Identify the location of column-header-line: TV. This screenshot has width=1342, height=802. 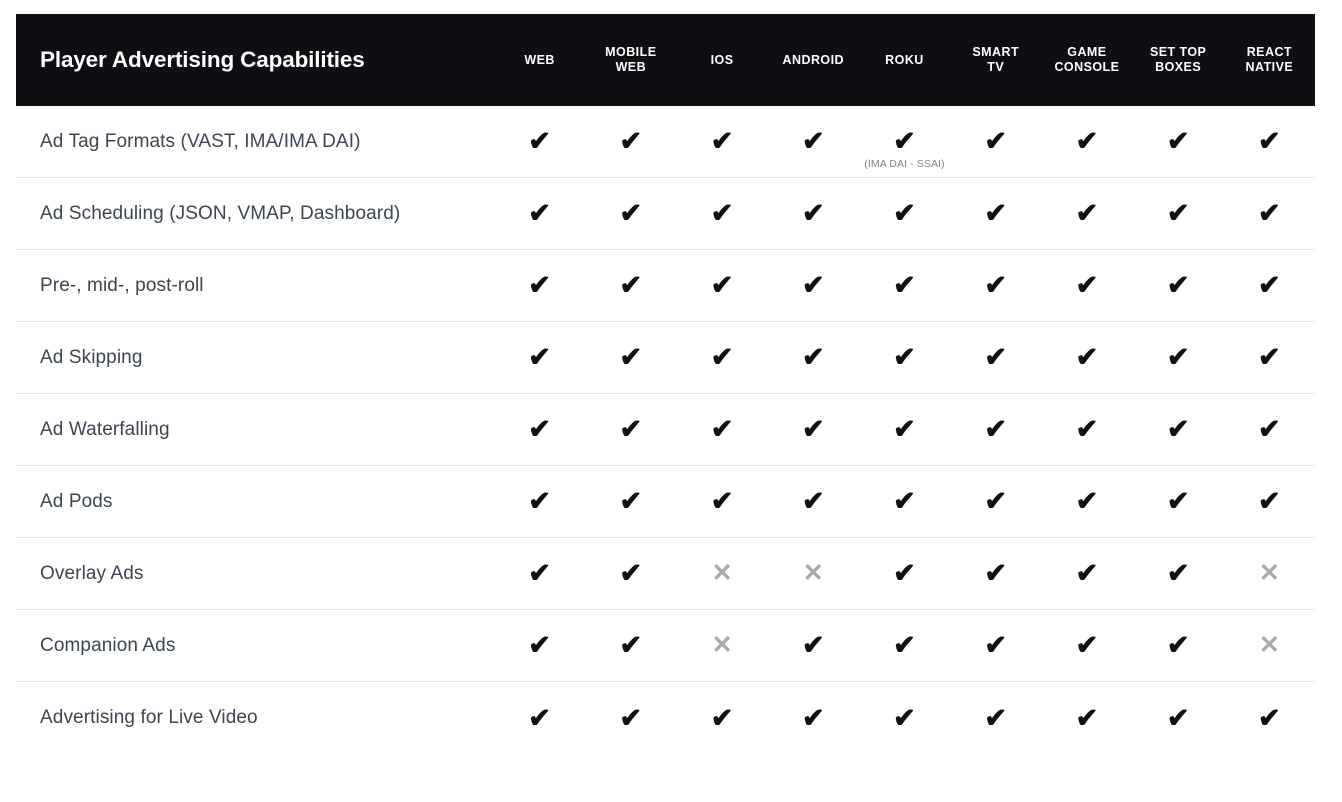
(996, 67).